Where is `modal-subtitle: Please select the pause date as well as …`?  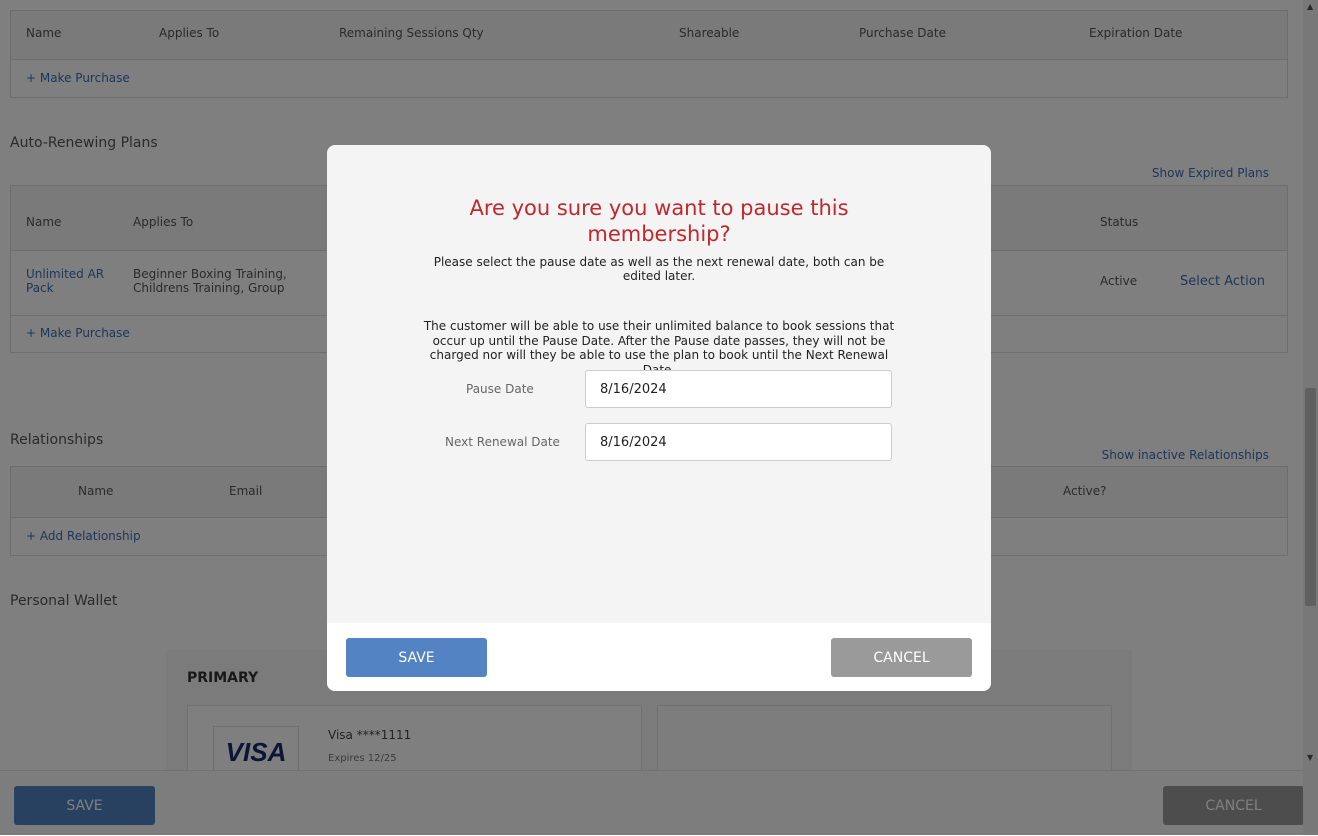
modal-subtitle: Please select the pause date as well as … is located at coordinates (659, 269).